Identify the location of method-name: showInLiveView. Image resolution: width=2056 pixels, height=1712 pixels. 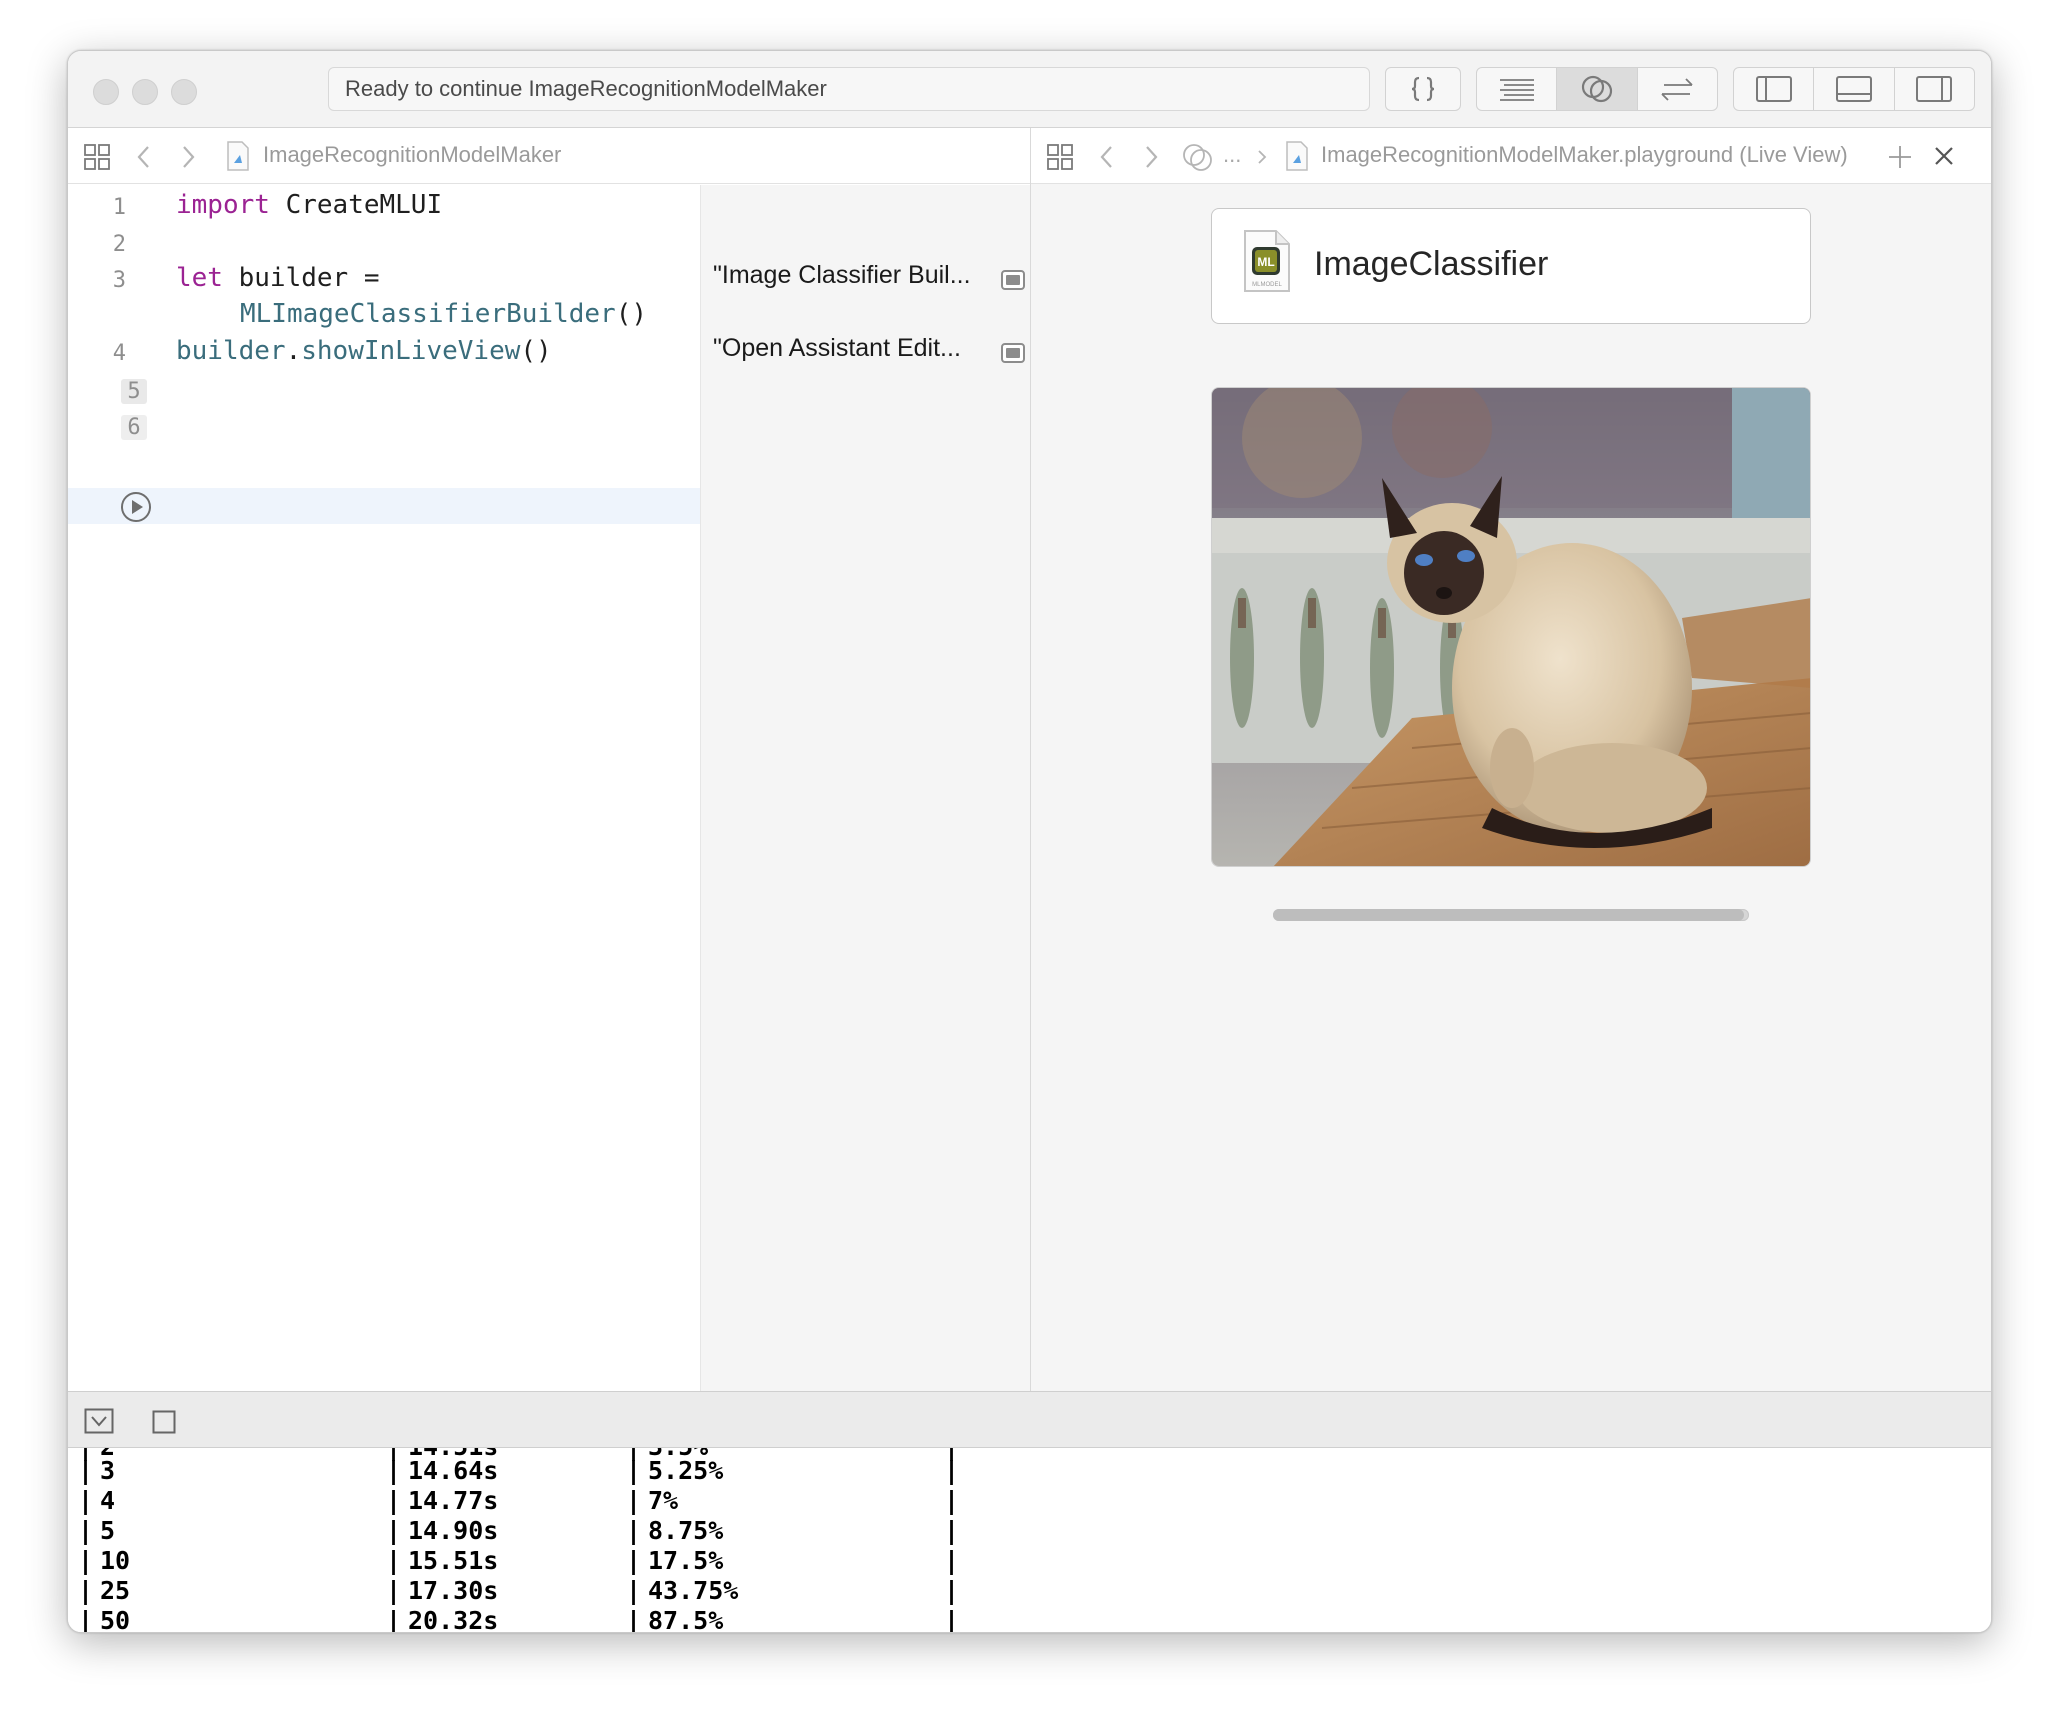
(411, 351).